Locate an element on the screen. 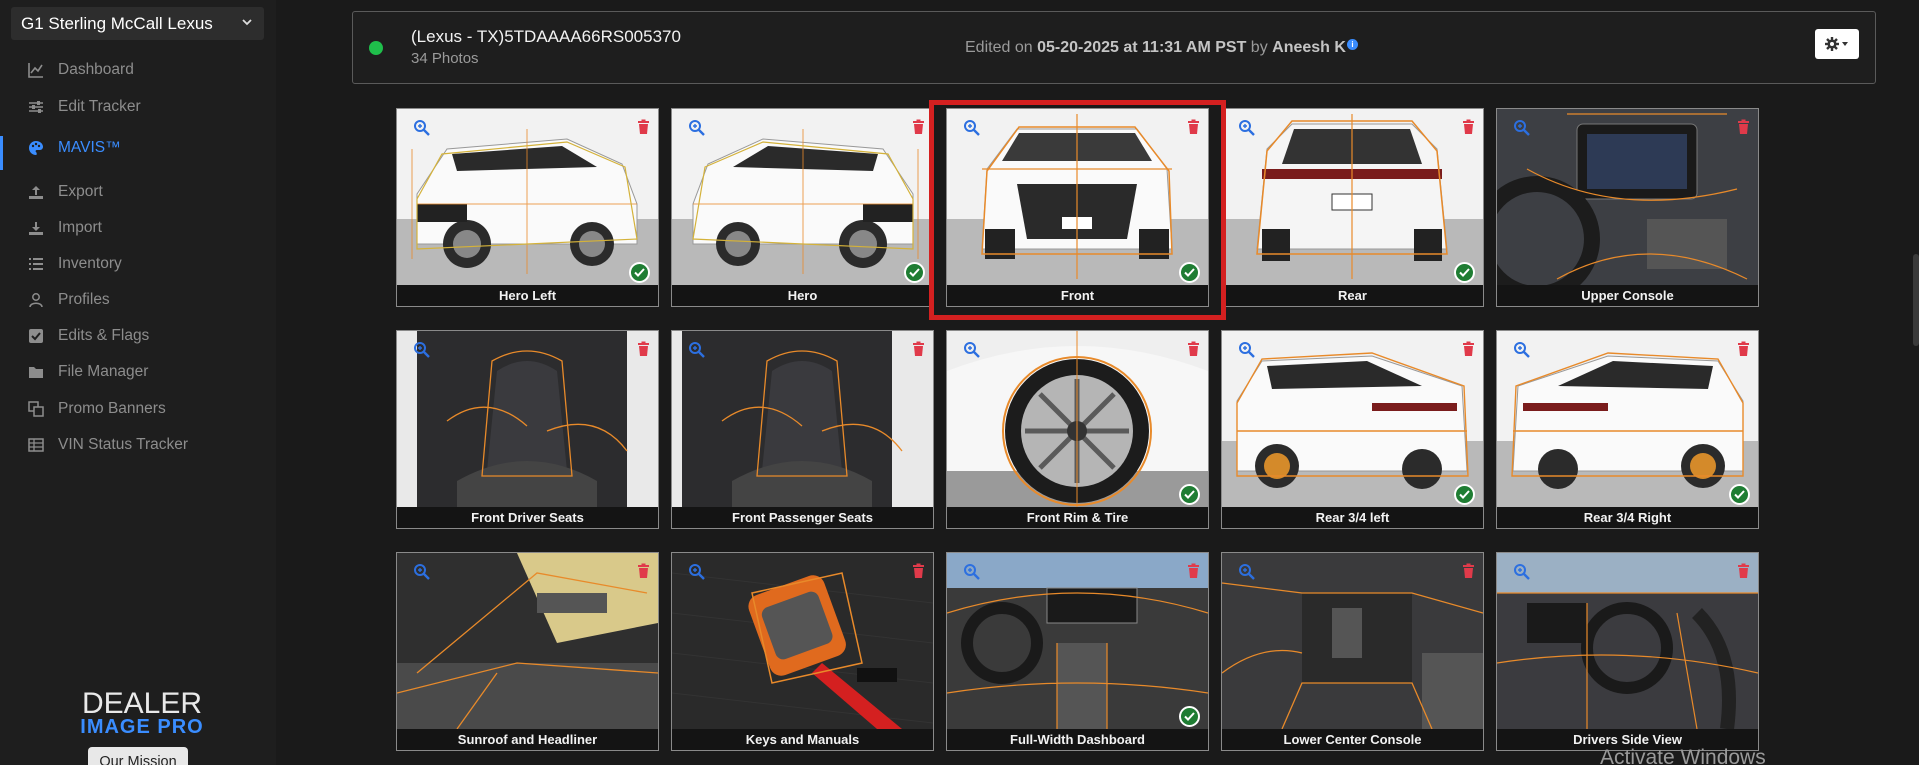 This screenshot has height=765, width=1919. chevron-down-icon is located at coordinates (247, 22).